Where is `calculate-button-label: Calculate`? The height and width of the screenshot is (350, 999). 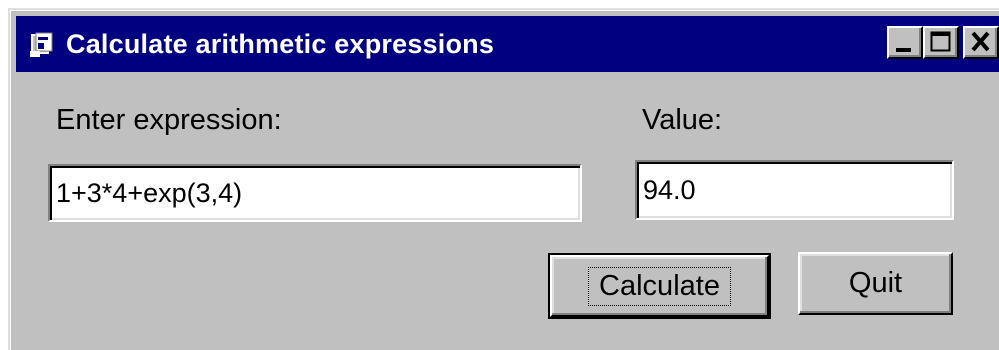
calculate-button-label: Calculate is located at coordinates (659, 286).